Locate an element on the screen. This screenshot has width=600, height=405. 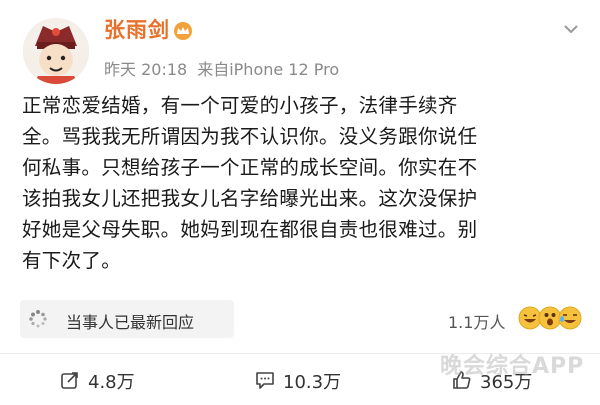
post-meta: 昨天 20:18 来自iPhone 12 Pro is located at coordinates (226, 68).